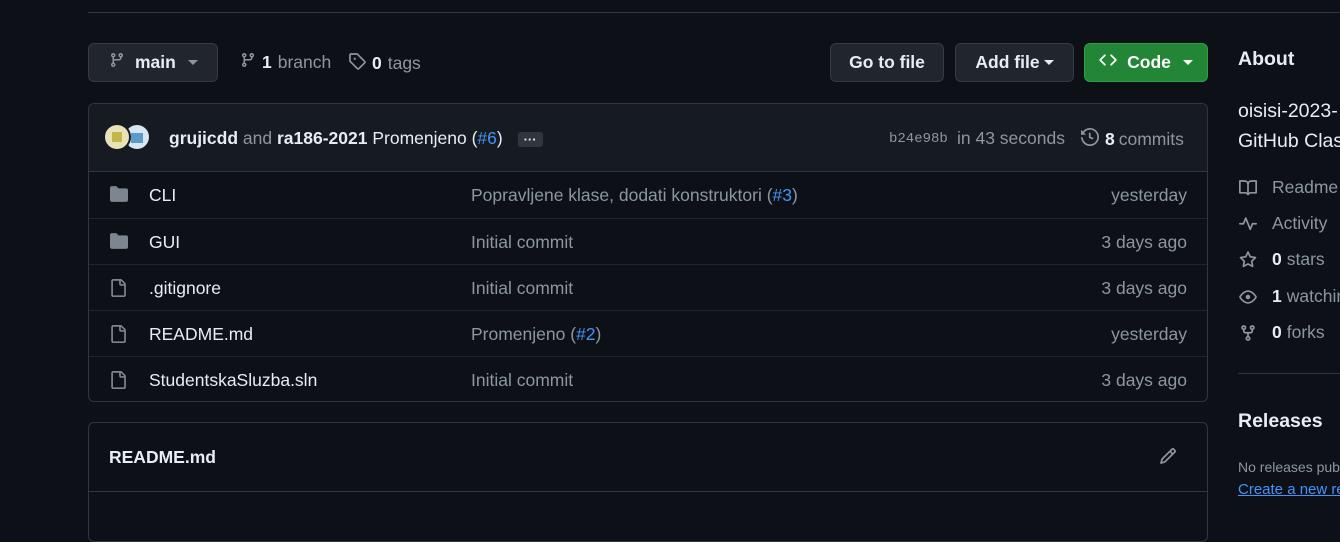  I want to click on no-releases-text: No releases pub, so click(1289, 467).